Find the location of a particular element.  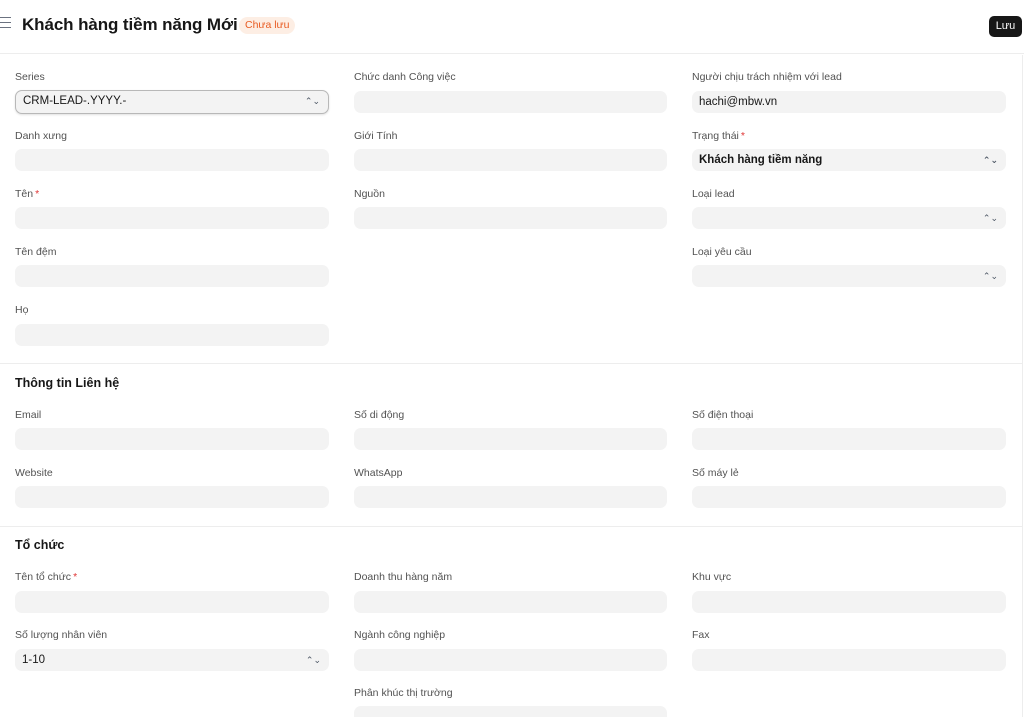

page-title: Khách hàng tiềm năng Mới is located at coordinates (130, 24).